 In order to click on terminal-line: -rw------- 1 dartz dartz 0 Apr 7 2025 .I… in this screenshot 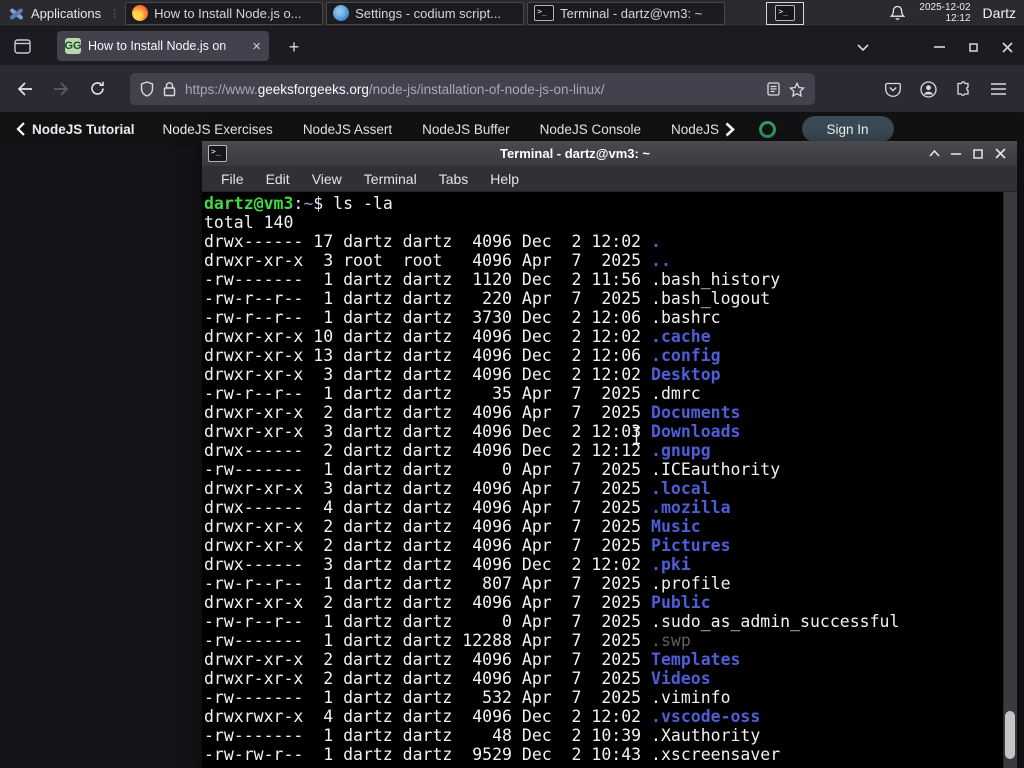, I will do `click(492, 469)`.